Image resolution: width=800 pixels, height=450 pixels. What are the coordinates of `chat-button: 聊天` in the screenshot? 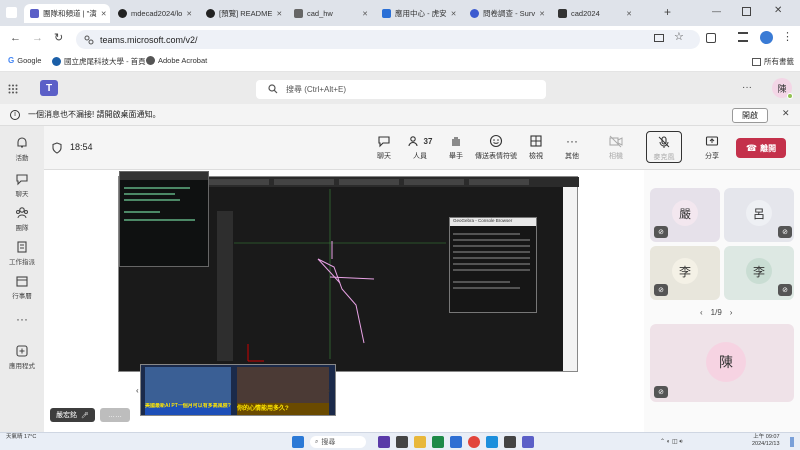 It's located at (384, 147).